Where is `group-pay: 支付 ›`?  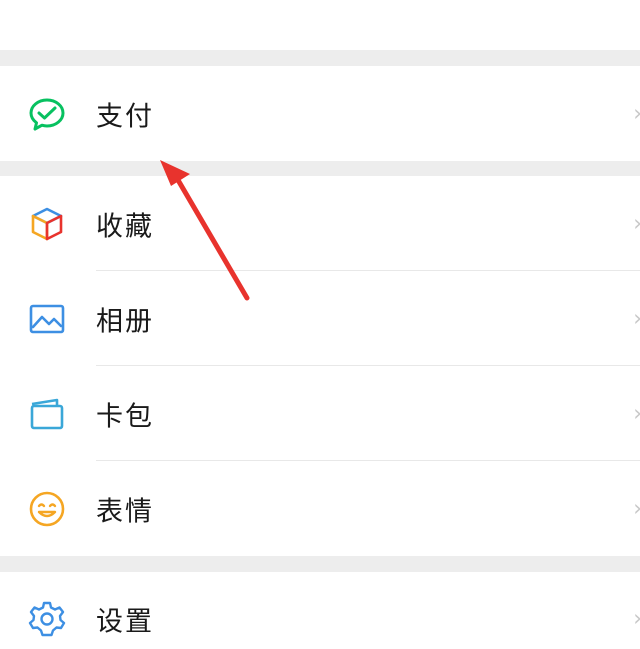 group-pay: 支付 › is located at coordinates (320, 113).